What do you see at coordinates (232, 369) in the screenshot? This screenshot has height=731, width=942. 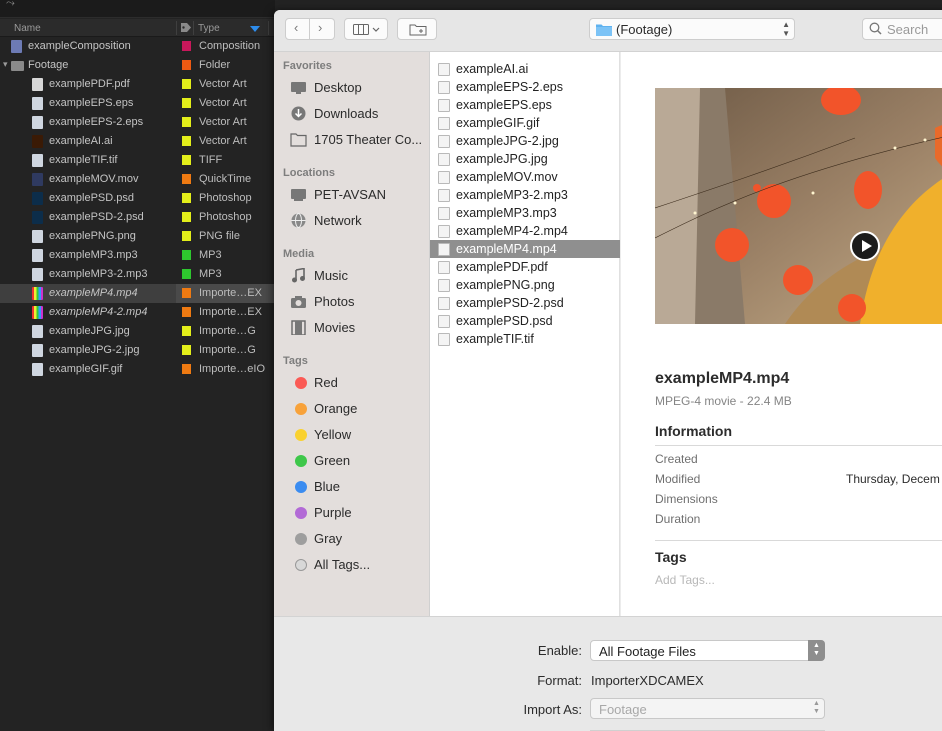 I see `project-item-type: Importe…eIO` at bounding box center [232, 369].